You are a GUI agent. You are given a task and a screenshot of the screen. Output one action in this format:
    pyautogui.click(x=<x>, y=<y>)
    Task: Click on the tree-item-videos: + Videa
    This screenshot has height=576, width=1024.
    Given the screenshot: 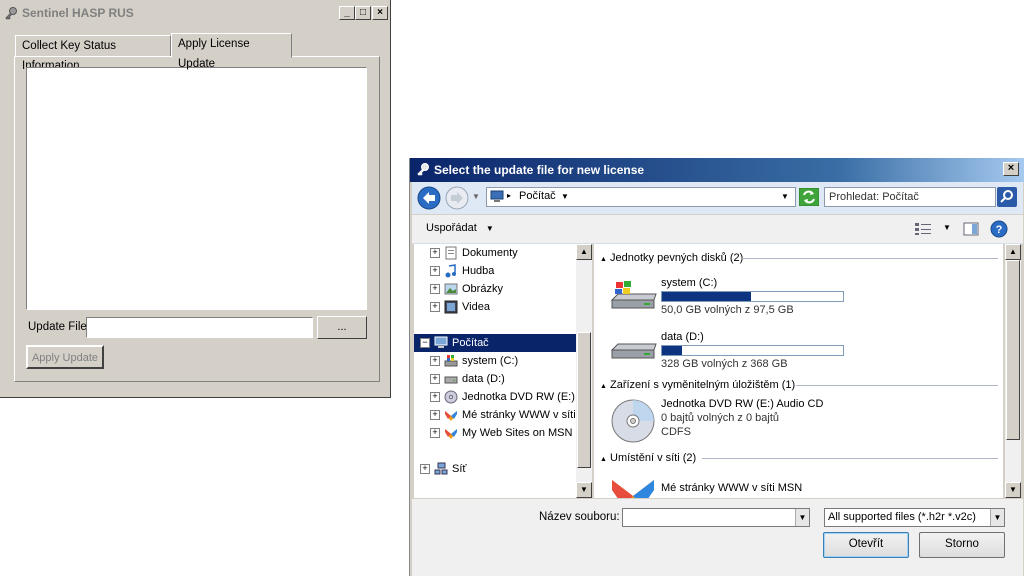 What is the action you would take?
    pyautogui.click(x=460, y=307)
    